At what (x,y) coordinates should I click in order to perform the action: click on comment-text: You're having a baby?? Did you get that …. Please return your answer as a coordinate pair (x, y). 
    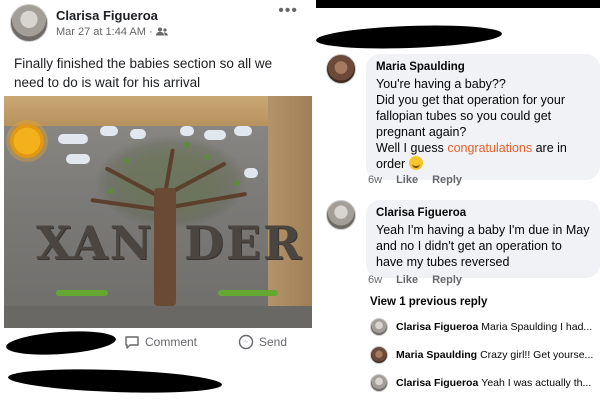
    Looking at the image, I should click on (483, 124).